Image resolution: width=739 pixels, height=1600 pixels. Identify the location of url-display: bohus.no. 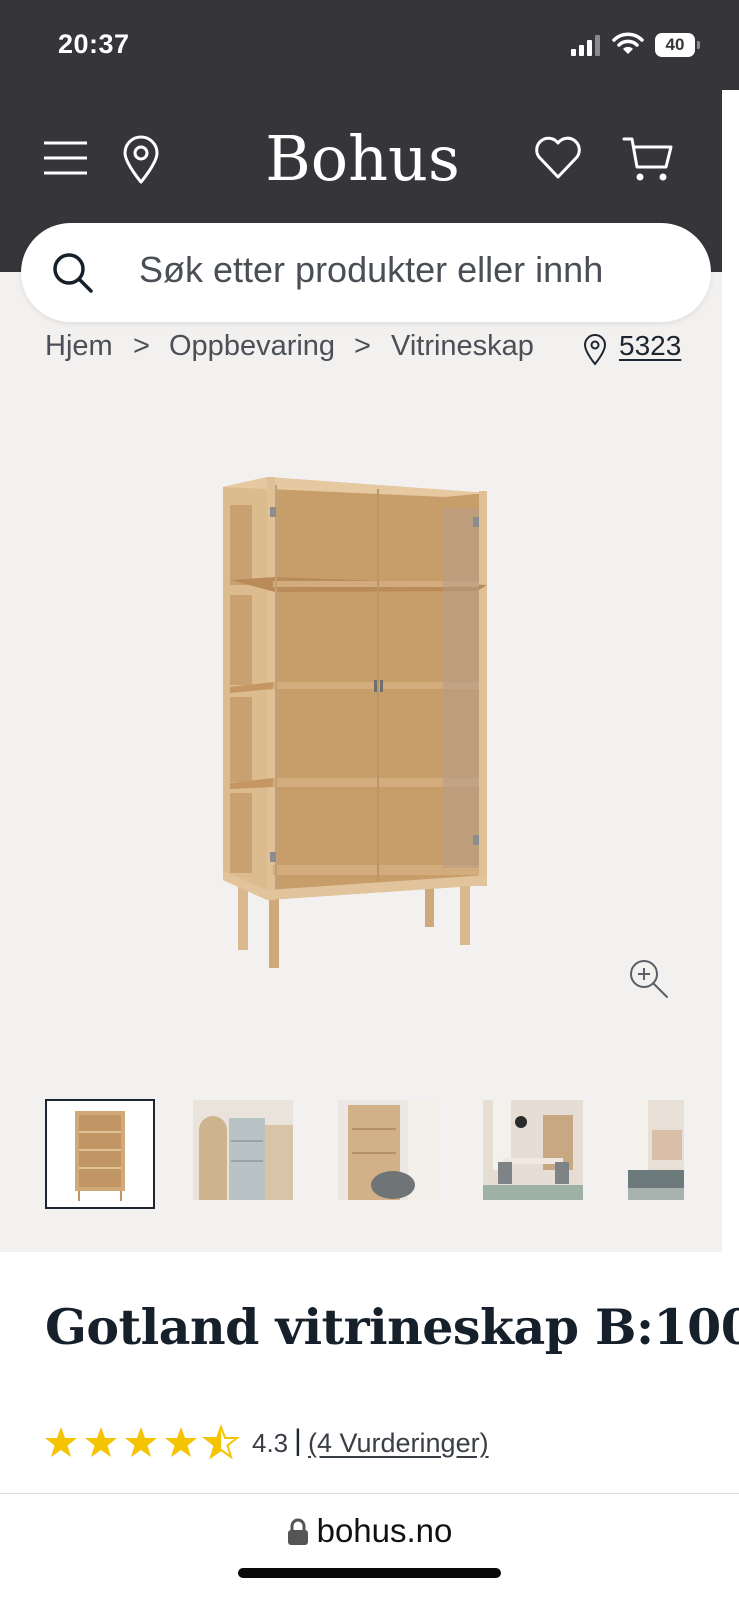
(369, 1531).